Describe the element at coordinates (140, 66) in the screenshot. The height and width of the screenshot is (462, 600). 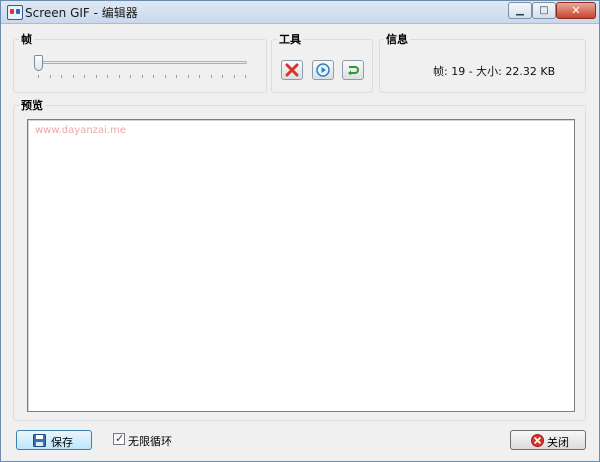
I see `frames-group` at that location.